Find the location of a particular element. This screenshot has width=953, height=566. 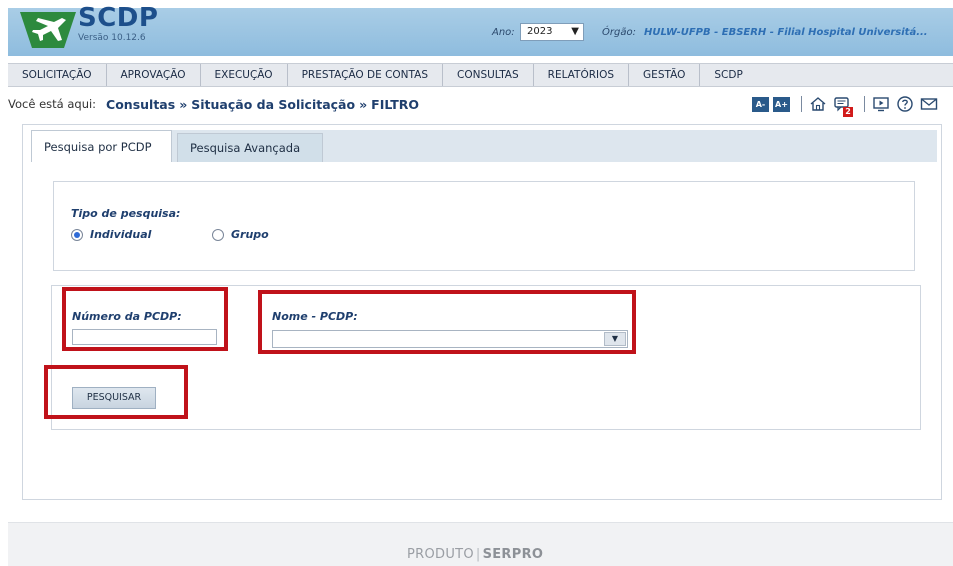

help-icon is located at coordinates (905, 104).